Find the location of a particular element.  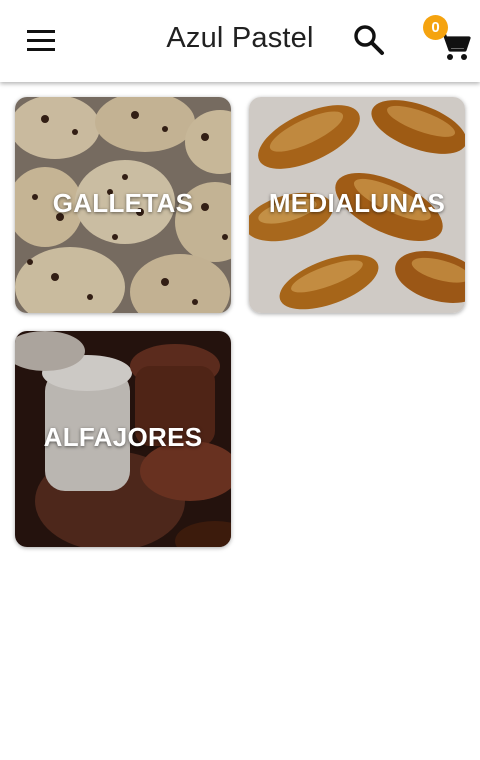

cart-count-badge: 0 is located at coordinates (435, 27).